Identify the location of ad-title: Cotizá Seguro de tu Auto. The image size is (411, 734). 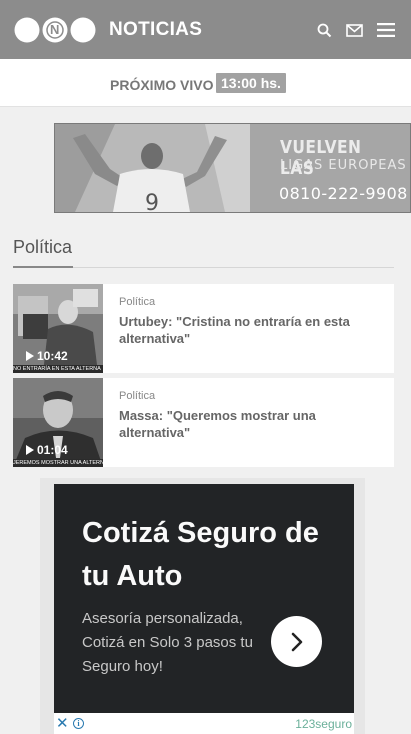
(207, 555).